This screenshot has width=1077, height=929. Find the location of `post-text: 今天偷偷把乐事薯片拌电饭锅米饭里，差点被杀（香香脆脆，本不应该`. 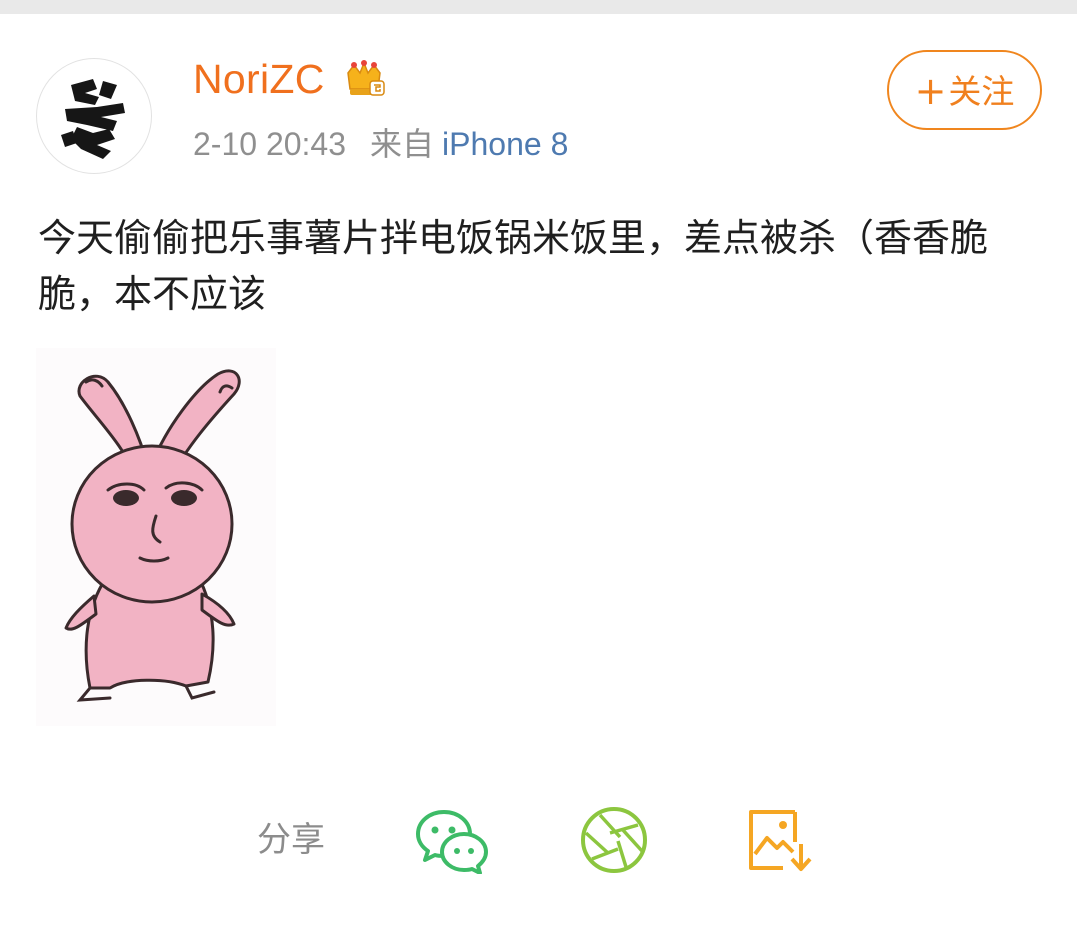

post-text: 今天偷偷把乐事薯片拌电饭锅米饭里，差点被杀（香香脆脆，本不应该 is located at coordinates (513, 266).